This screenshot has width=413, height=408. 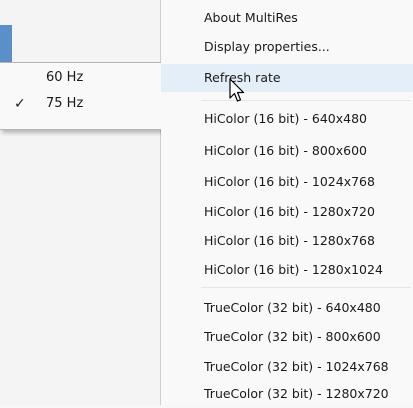 I want to click on menu-item-label: TrueColor (32 bit) - 800x600, so click(x=292, y=336).